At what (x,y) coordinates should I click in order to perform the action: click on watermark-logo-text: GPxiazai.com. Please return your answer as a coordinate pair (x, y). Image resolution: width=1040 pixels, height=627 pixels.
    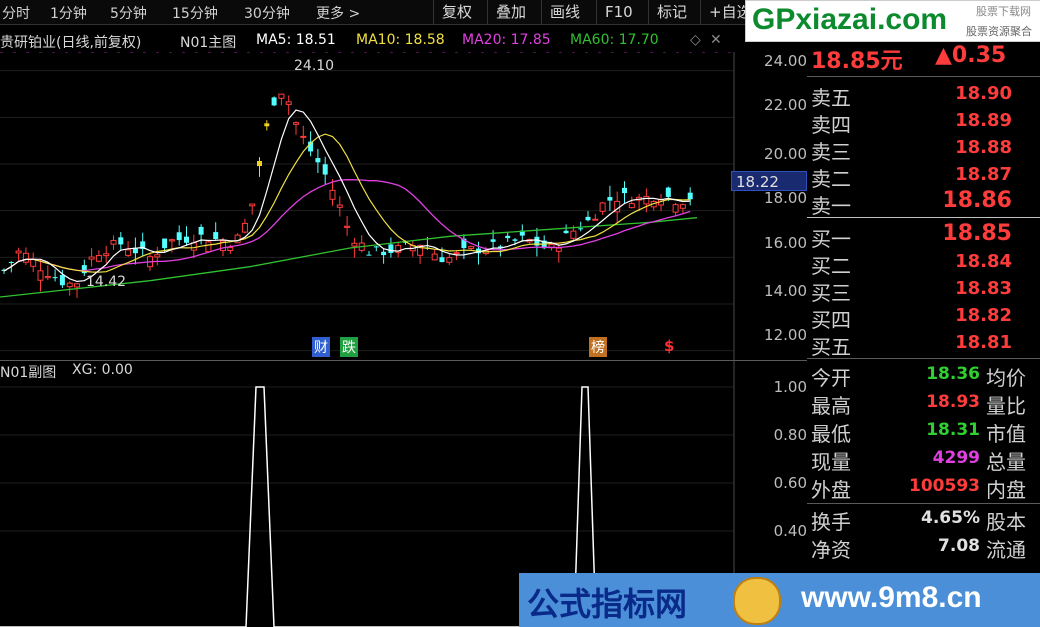
    Looking at the image, I should click on (850, 19).